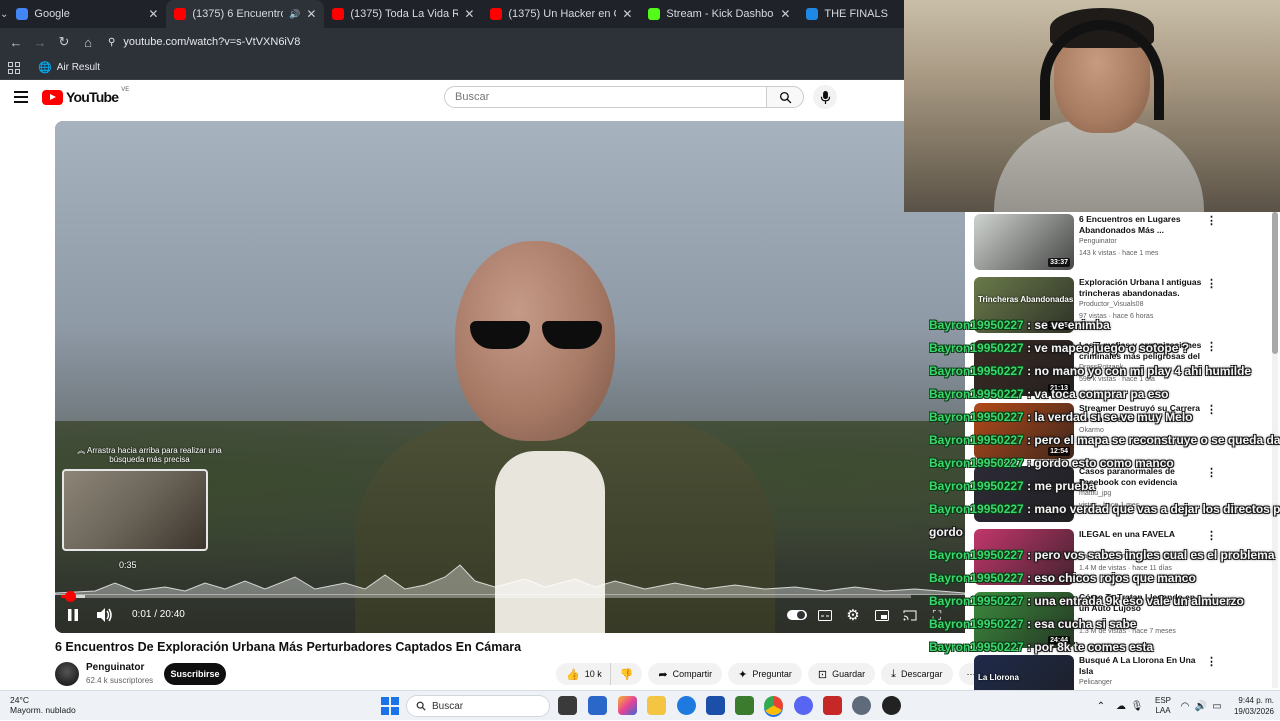 Image resolution: width=1280 pixels, height=721 pixels. What do you see at coordinates (825, 615) in the screenshot?
I see `subtitles-button` at bounding box center [825, 615].